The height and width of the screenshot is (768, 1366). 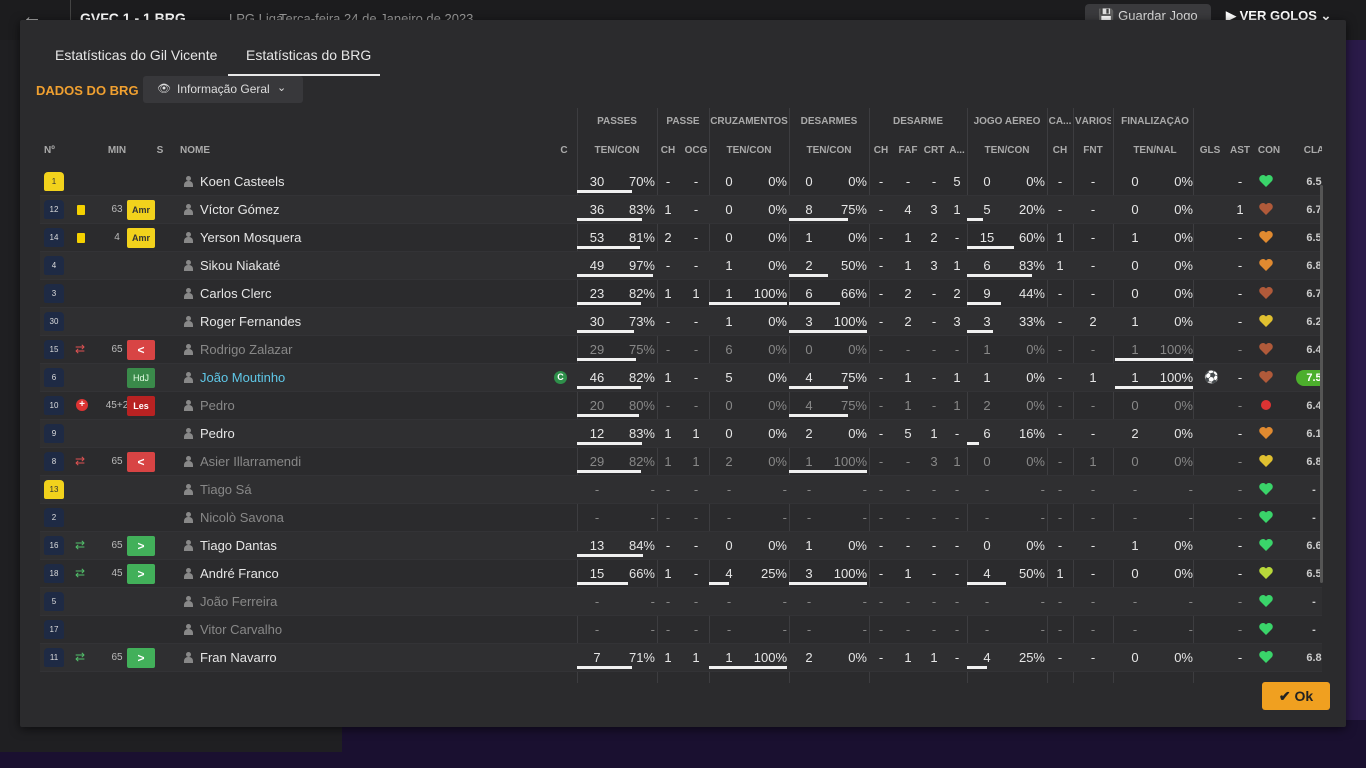 What do you see at coordinates (370, 601) in the screenshot?
I see `player-name: João Ferreira` at bounding box center [370, 601].